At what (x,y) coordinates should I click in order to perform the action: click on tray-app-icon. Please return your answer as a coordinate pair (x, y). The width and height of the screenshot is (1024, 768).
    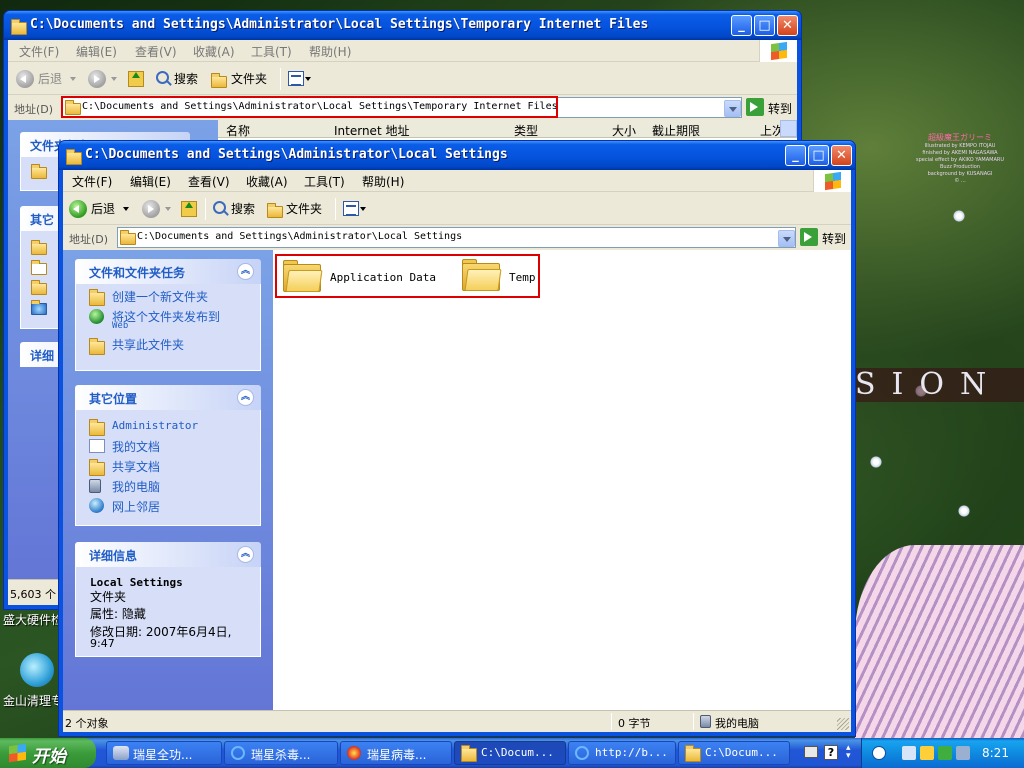
    Looking at the image, I should click on (909, 753).